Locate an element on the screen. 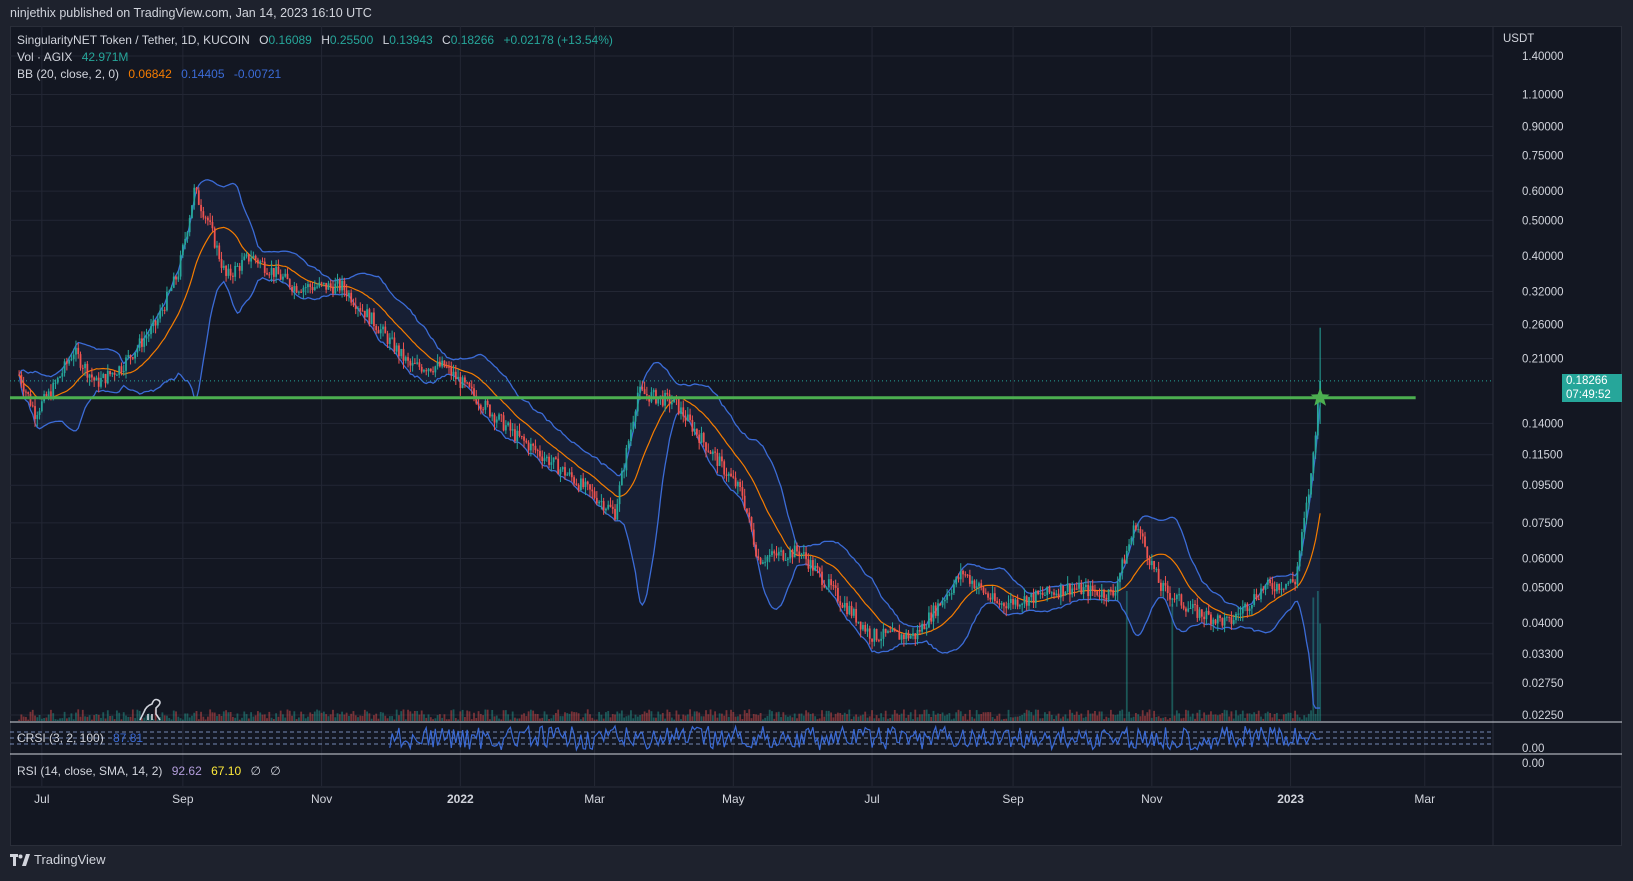  y-tick-label: 0.11500 is located at coordinates (1542, 456).